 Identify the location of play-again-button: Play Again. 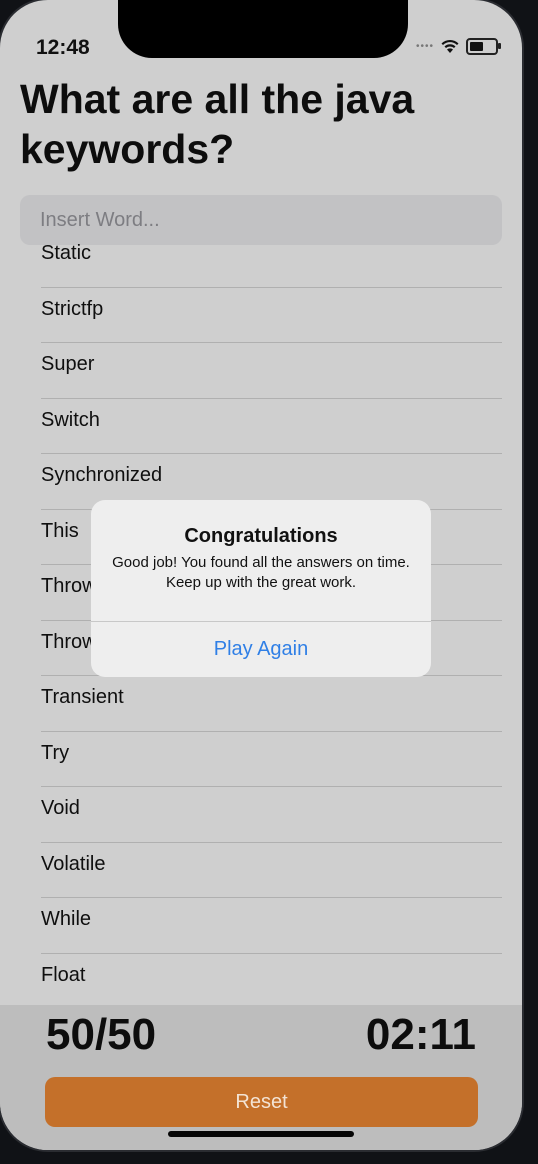
(261, 649).